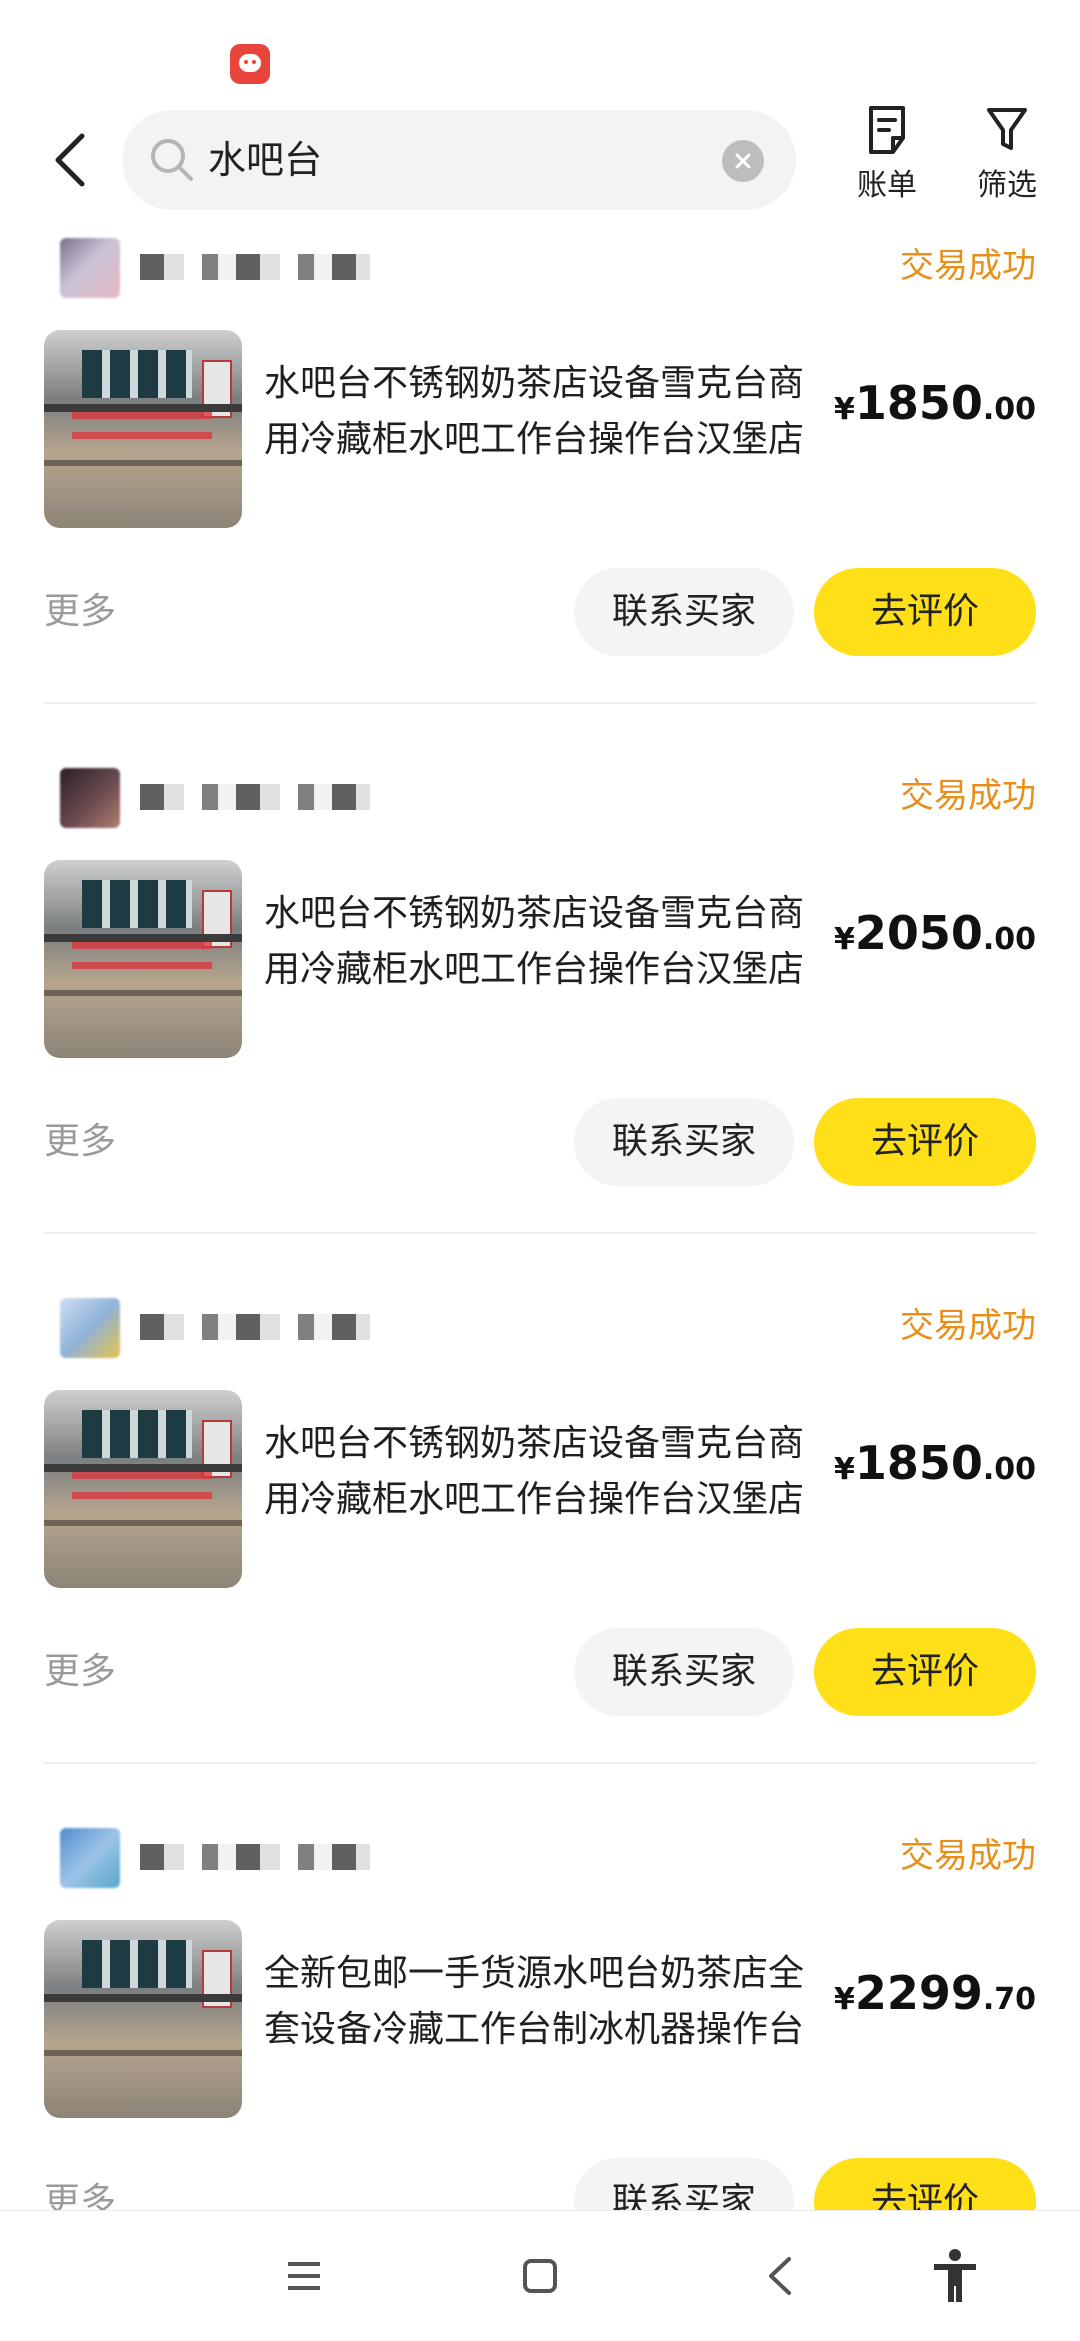 This screenshot has width=1080, height=2341. What do you see at coordinates (918, 933) in the screenshot?
I see `price-integer: 2050` at bounding box center [918, 933].